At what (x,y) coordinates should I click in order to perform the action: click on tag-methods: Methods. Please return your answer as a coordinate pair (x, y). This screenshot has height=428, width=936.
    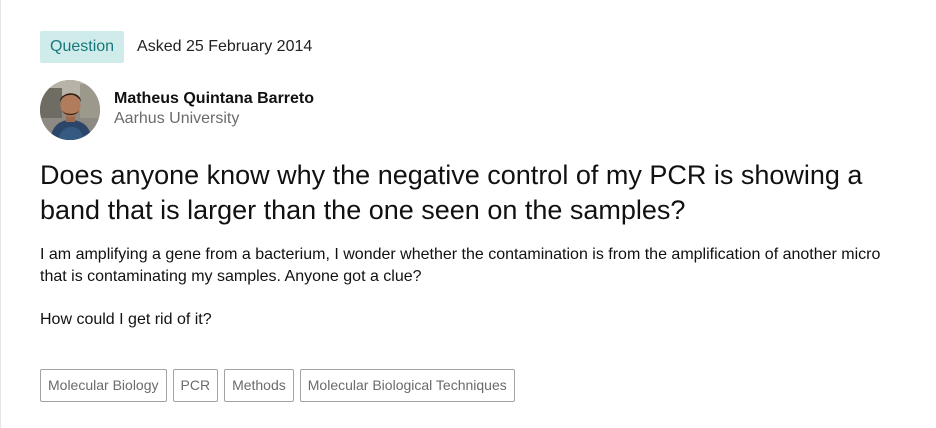
    Looking at the image, I should click on (259, 385).